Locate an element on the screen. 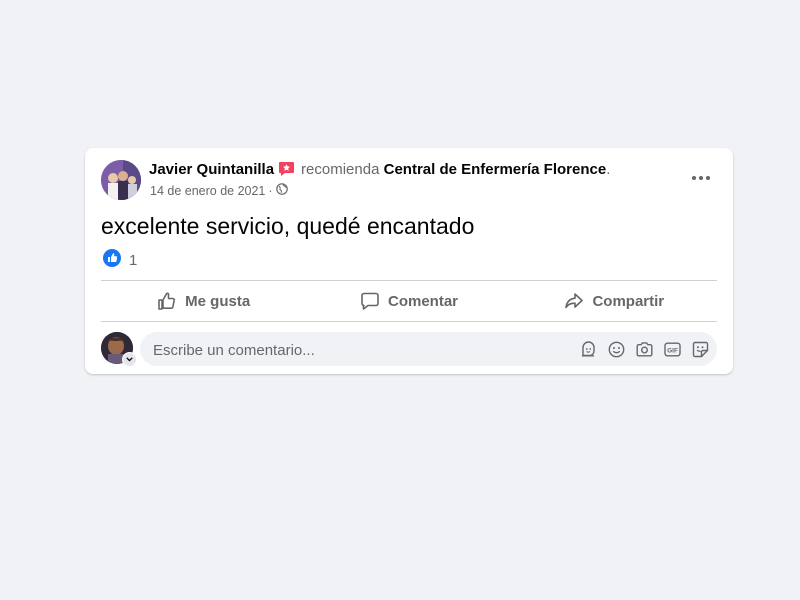 The width and height of the screenshot is (800, 600). comment-input is located at coordinates (343, 350).